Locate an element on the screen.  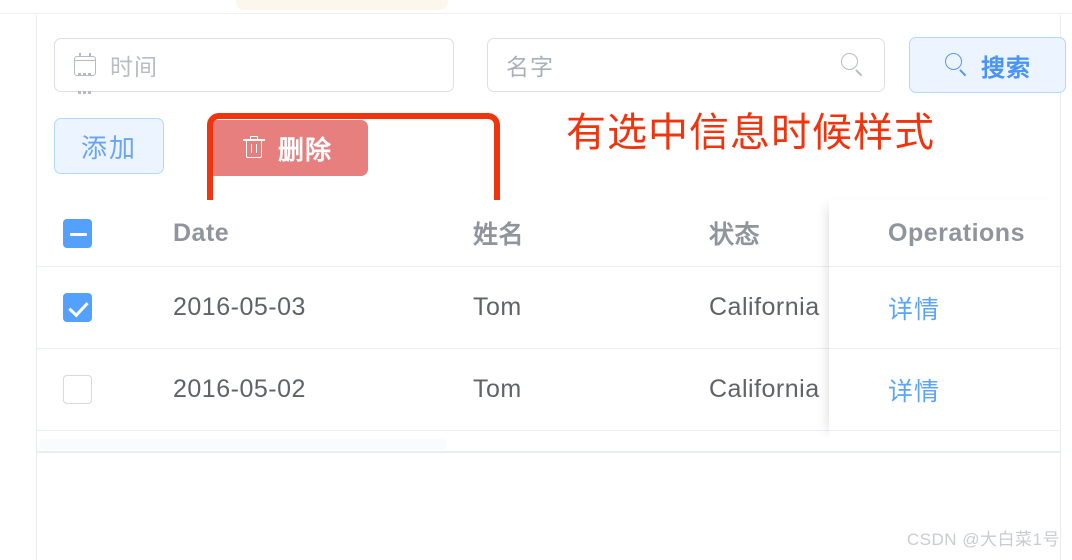
date-filter-placeholder: 时间 is located at coordinates (134, 67).